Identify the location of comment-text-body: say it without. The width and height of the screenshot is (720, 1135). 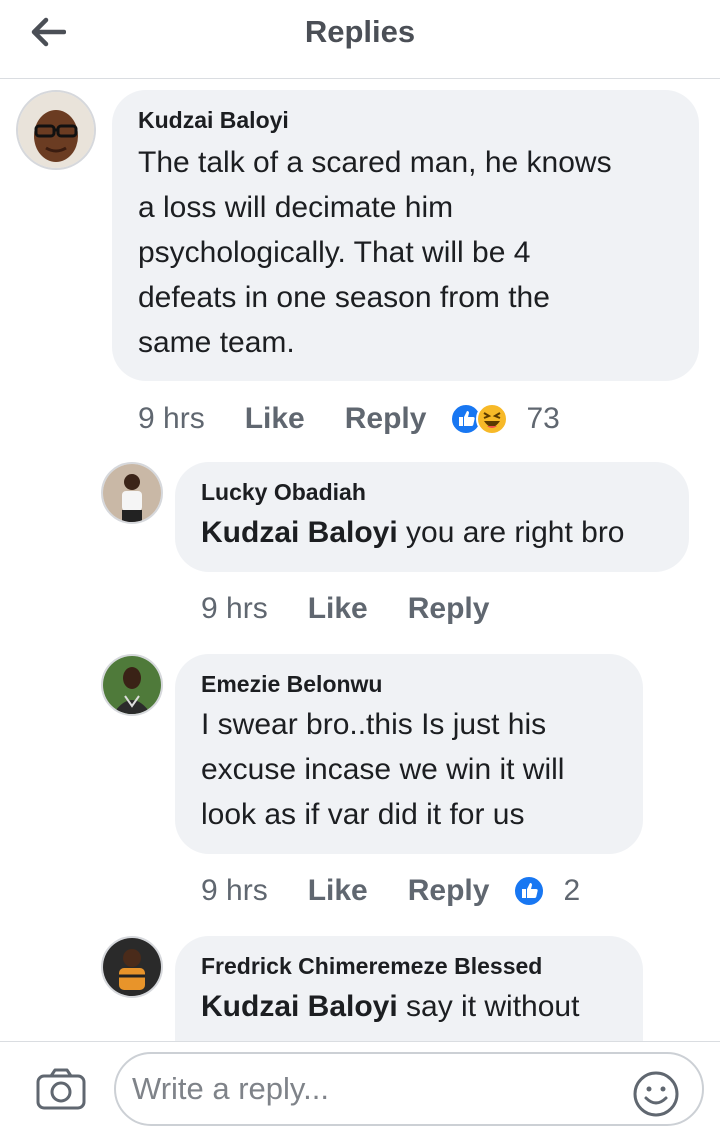
(488, 1006).